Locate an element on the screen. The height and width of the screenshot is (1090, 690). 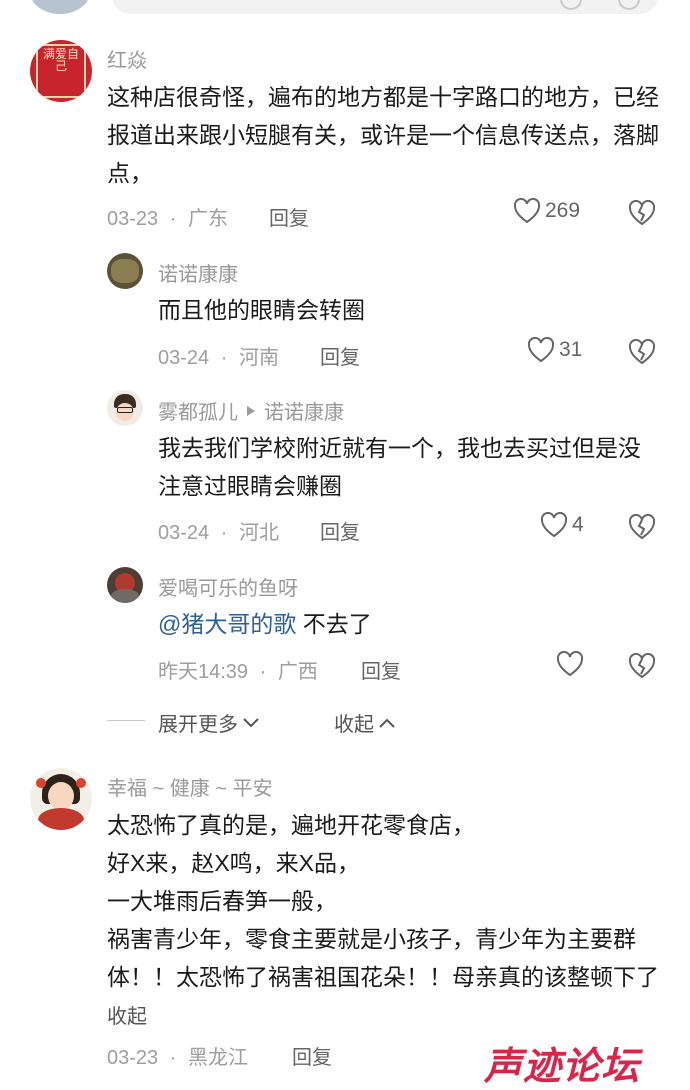
like-button is located at coordinates (570, 664).